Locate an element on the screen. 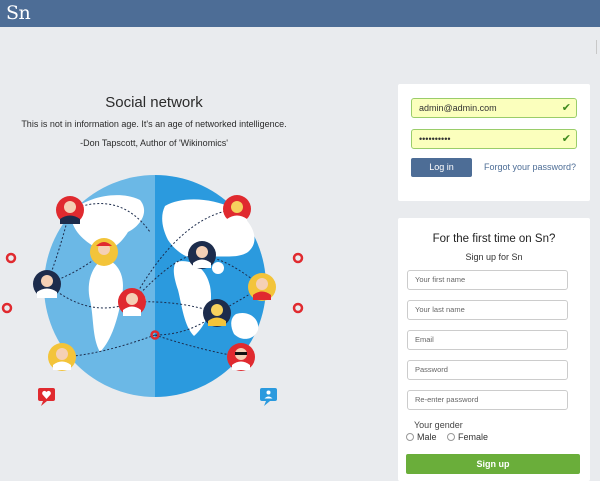 The height and width of the screenshot is (481, 600). hero-author: -Don Tapscott, Author of 'Wikinomics' is located at coordinates (154, 143).